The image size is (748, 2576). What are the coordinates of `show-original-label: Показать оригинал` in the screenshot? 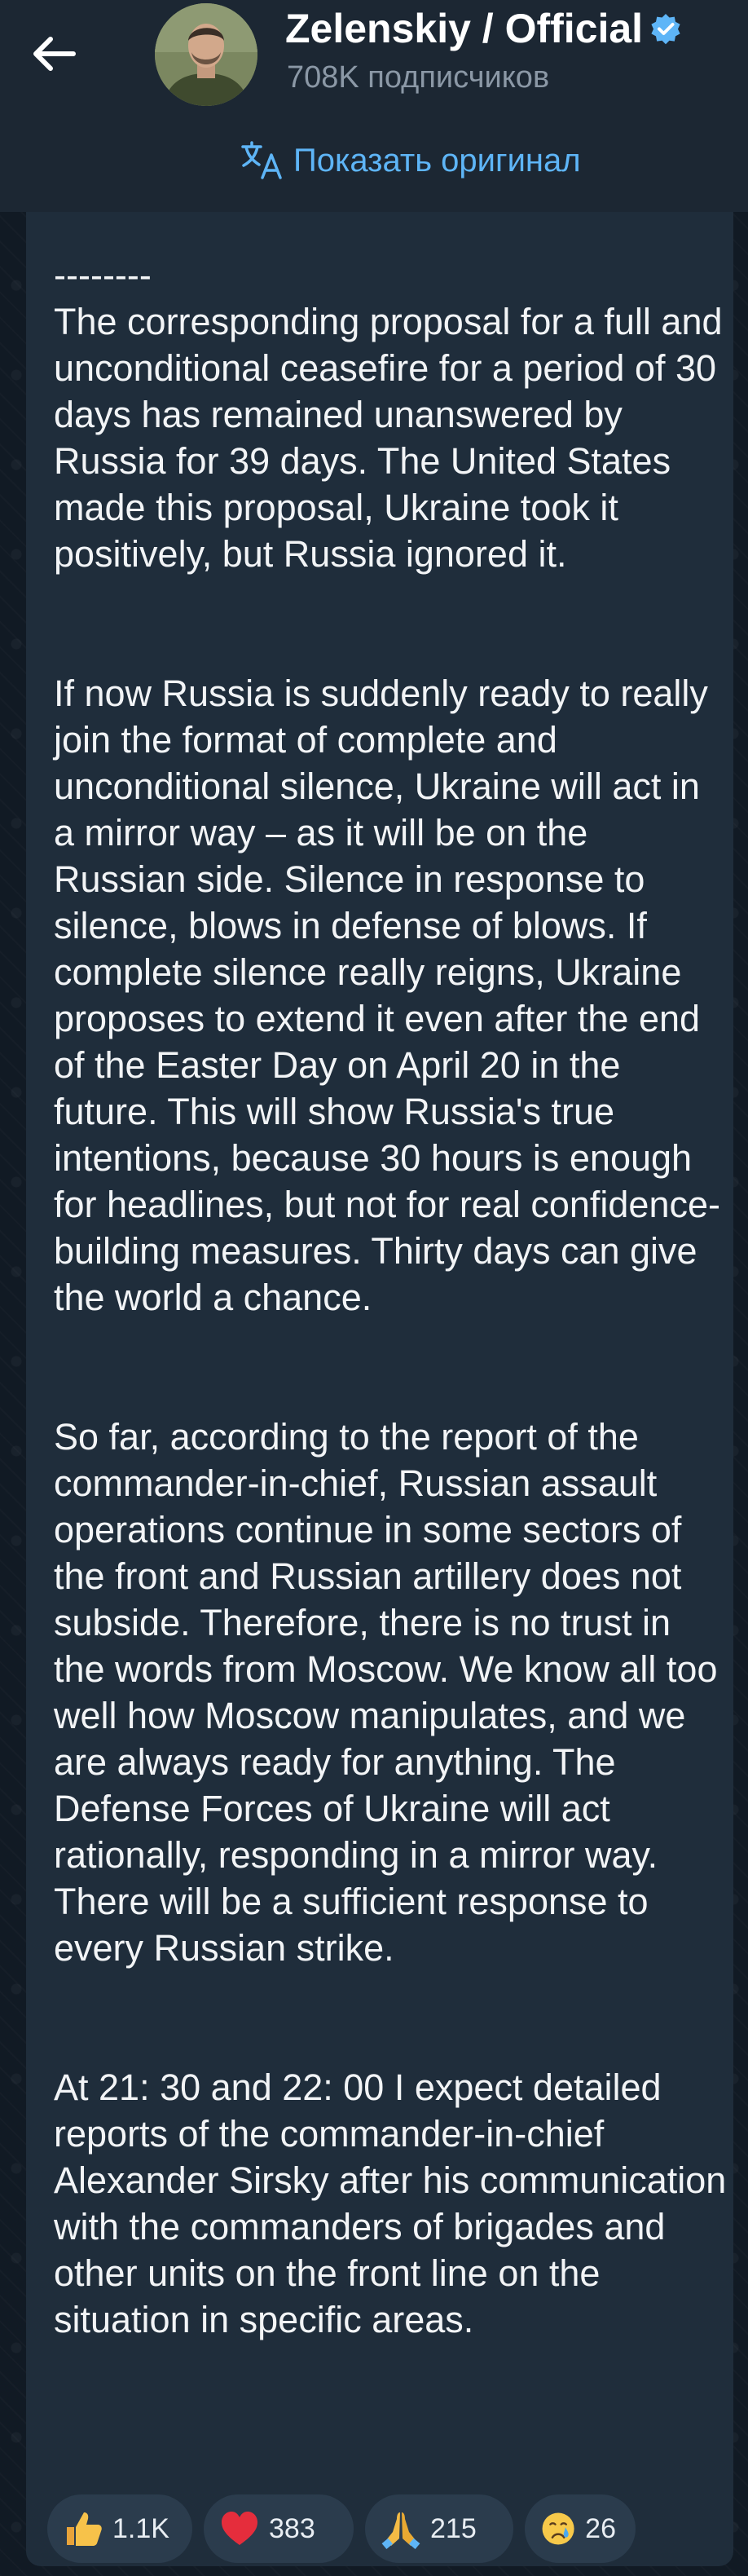 It's located at (437, 160).